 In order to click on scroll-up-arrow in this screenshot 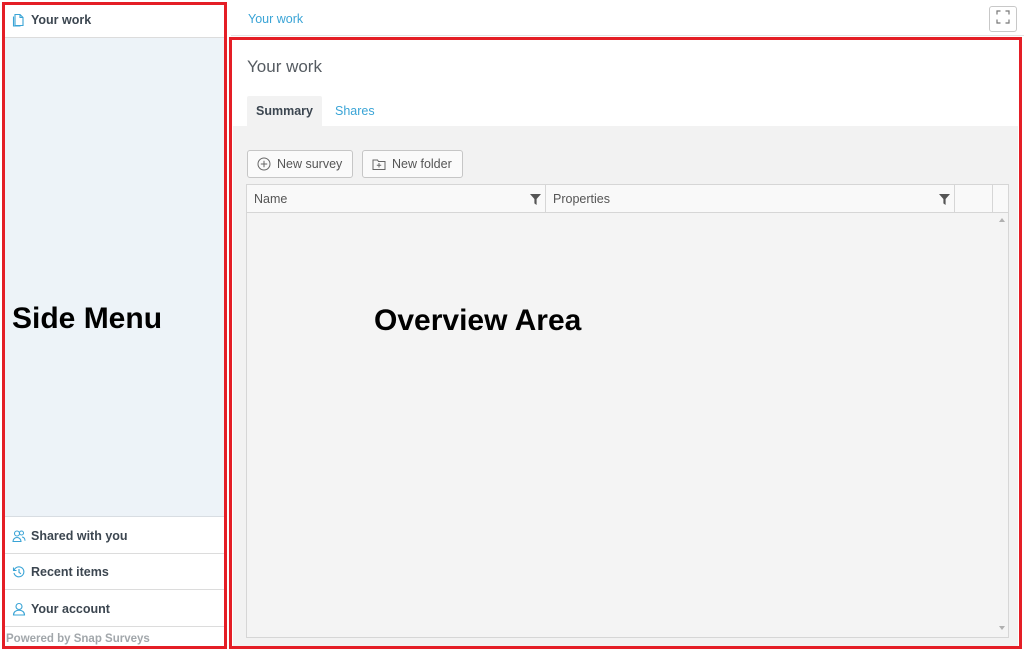, I will do `click(1002, 220)`.